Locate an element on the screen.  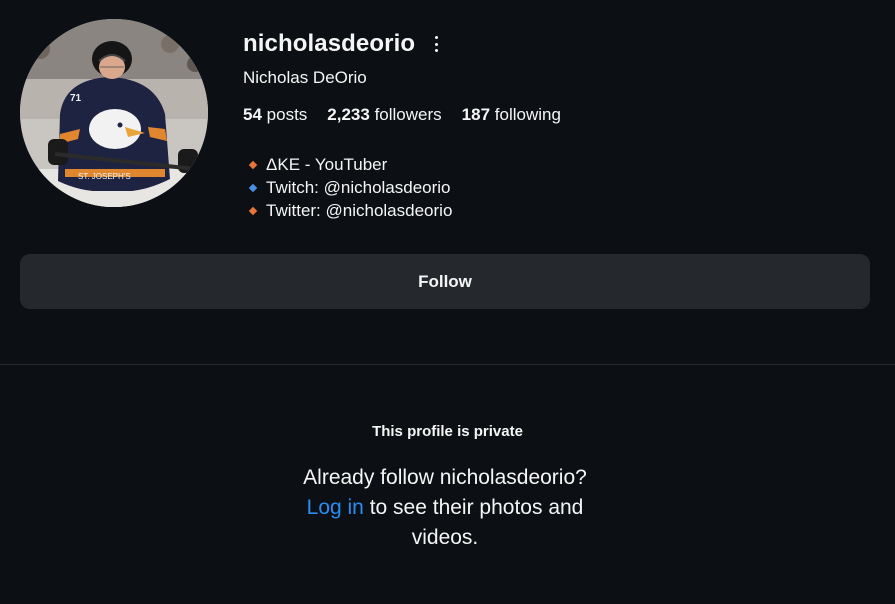
followers-label: followers is located at coordinates (408, 114).